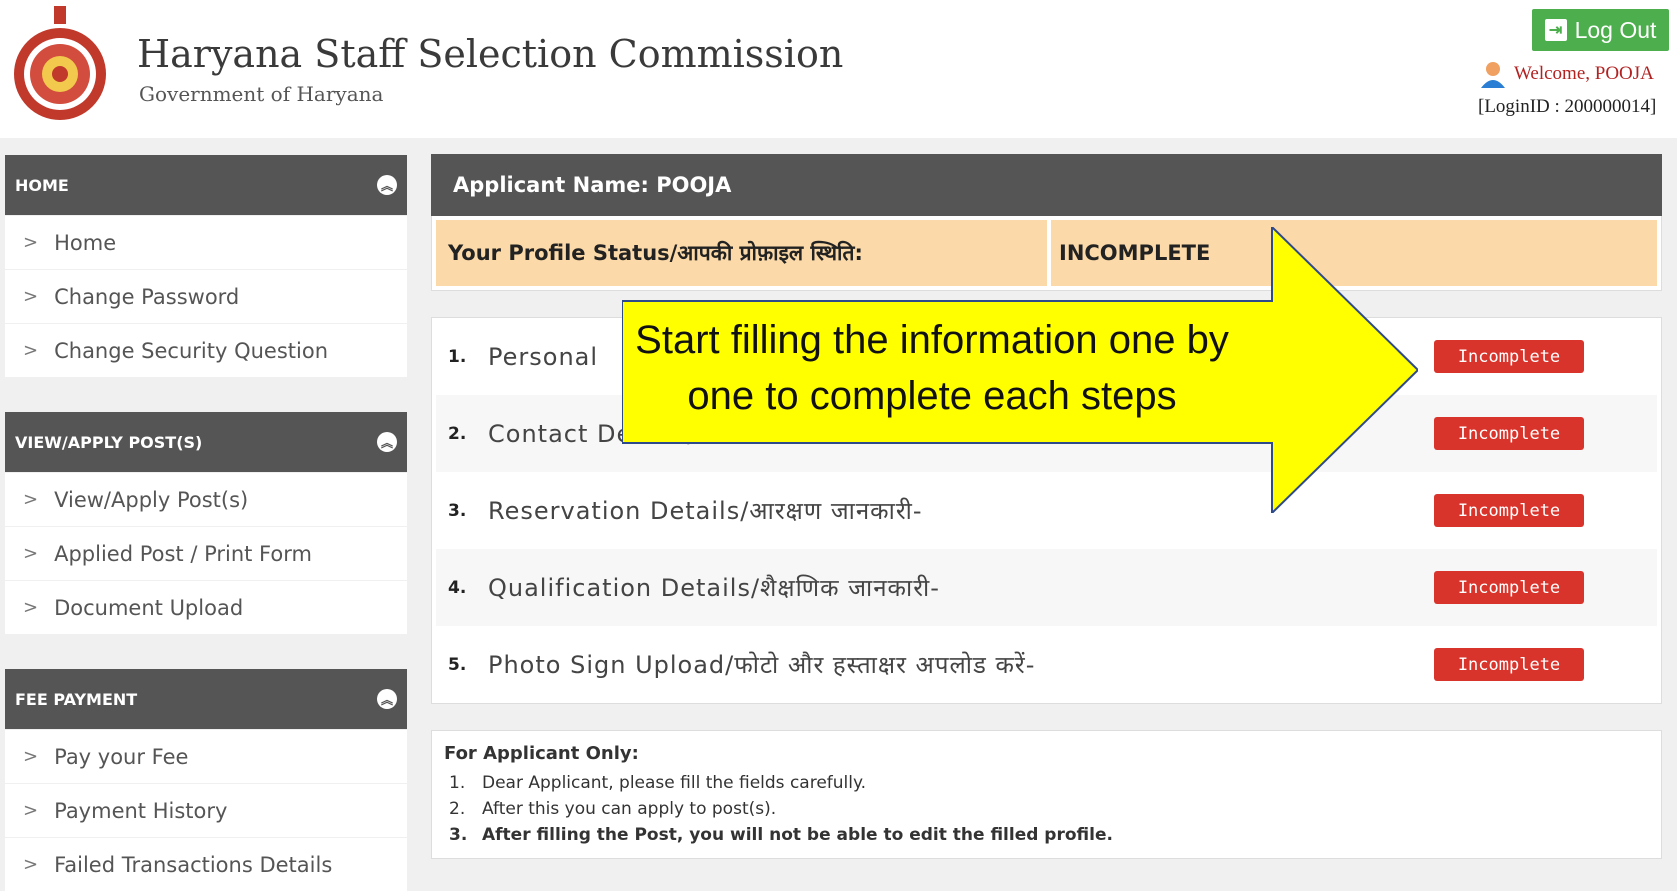  I want to click on sidebar-item-label: Pay your Fee, so click(121, 756).